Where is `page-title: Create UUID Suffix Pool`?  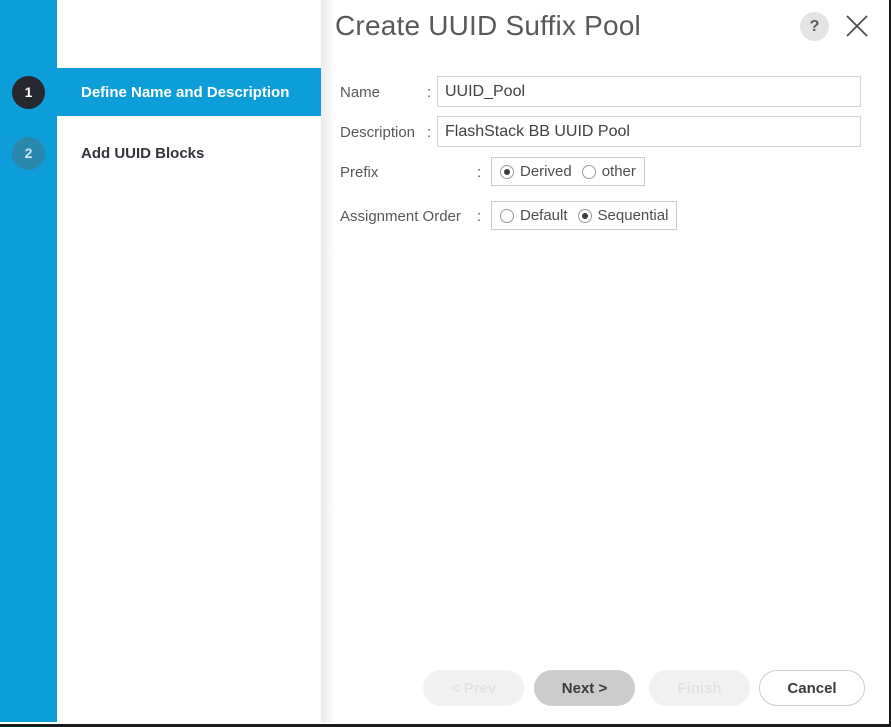
page-title: Create UUID Suffix Pool is located at coordinates (488, 25).